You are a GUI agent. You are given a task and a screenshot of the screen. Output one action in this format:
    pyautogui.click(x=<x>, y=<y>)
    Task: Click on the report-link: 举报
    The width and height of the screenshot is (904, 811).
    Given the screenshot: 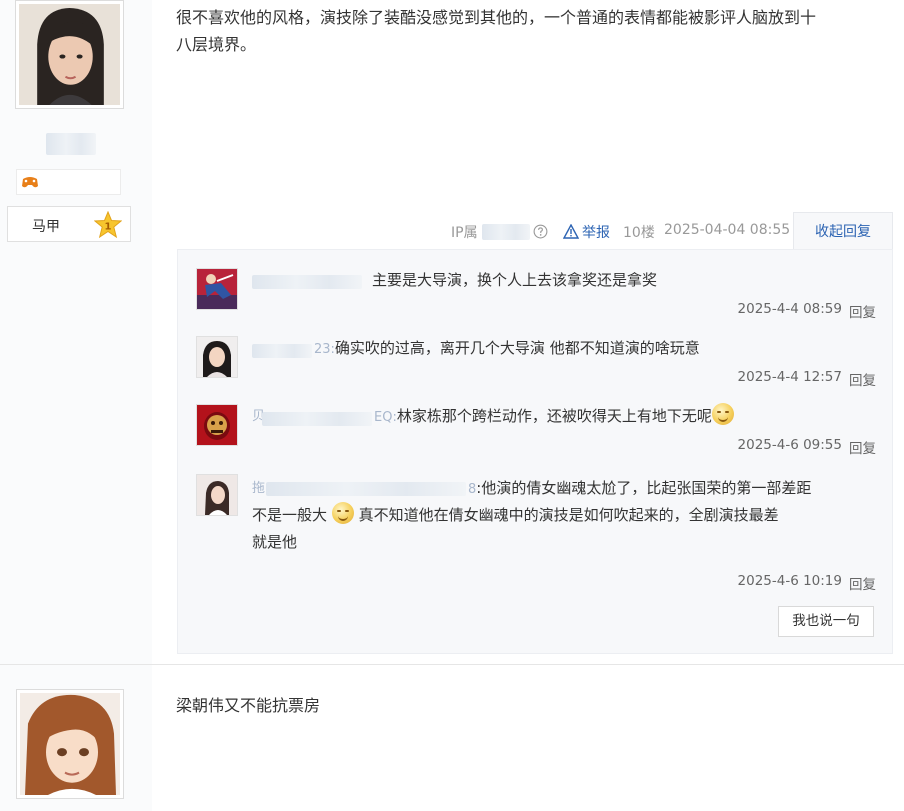 What is the action you would take?
    pyautogui.click(x=596, y=232)
    